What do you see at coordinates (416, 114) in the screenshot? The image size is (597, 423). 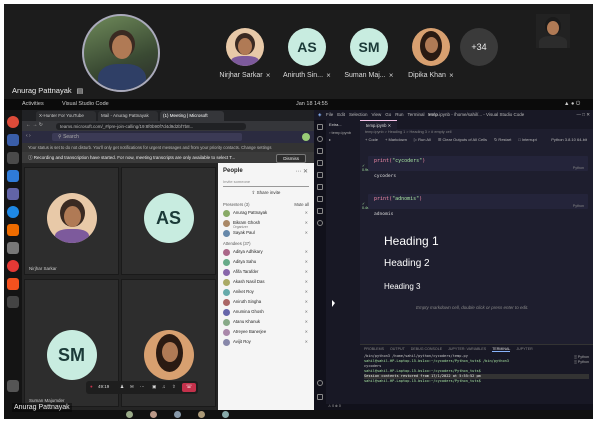 I see `menu-item: Terminal` at bounding box center [416, 114].